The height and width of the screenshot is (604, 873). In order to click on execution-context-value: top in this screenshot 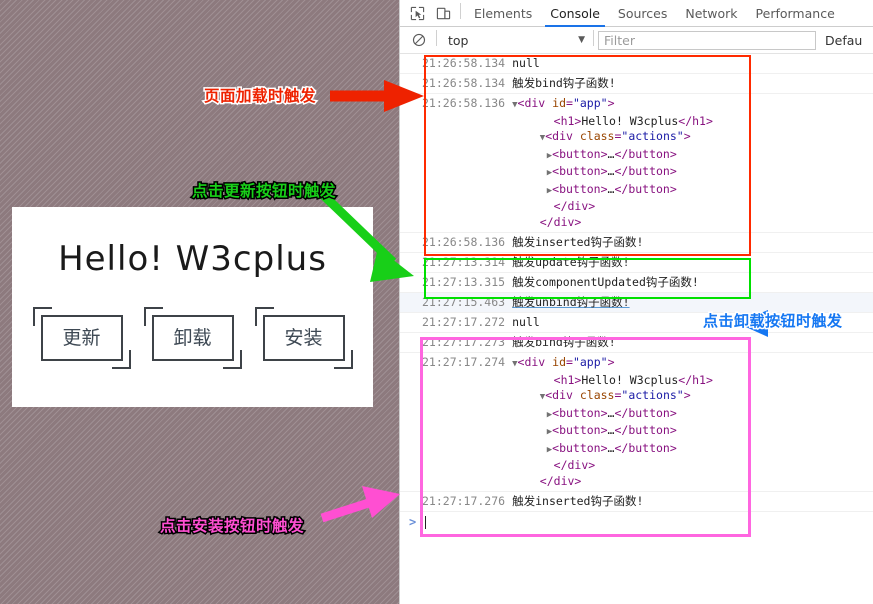, I will do `click(458, 40)`.